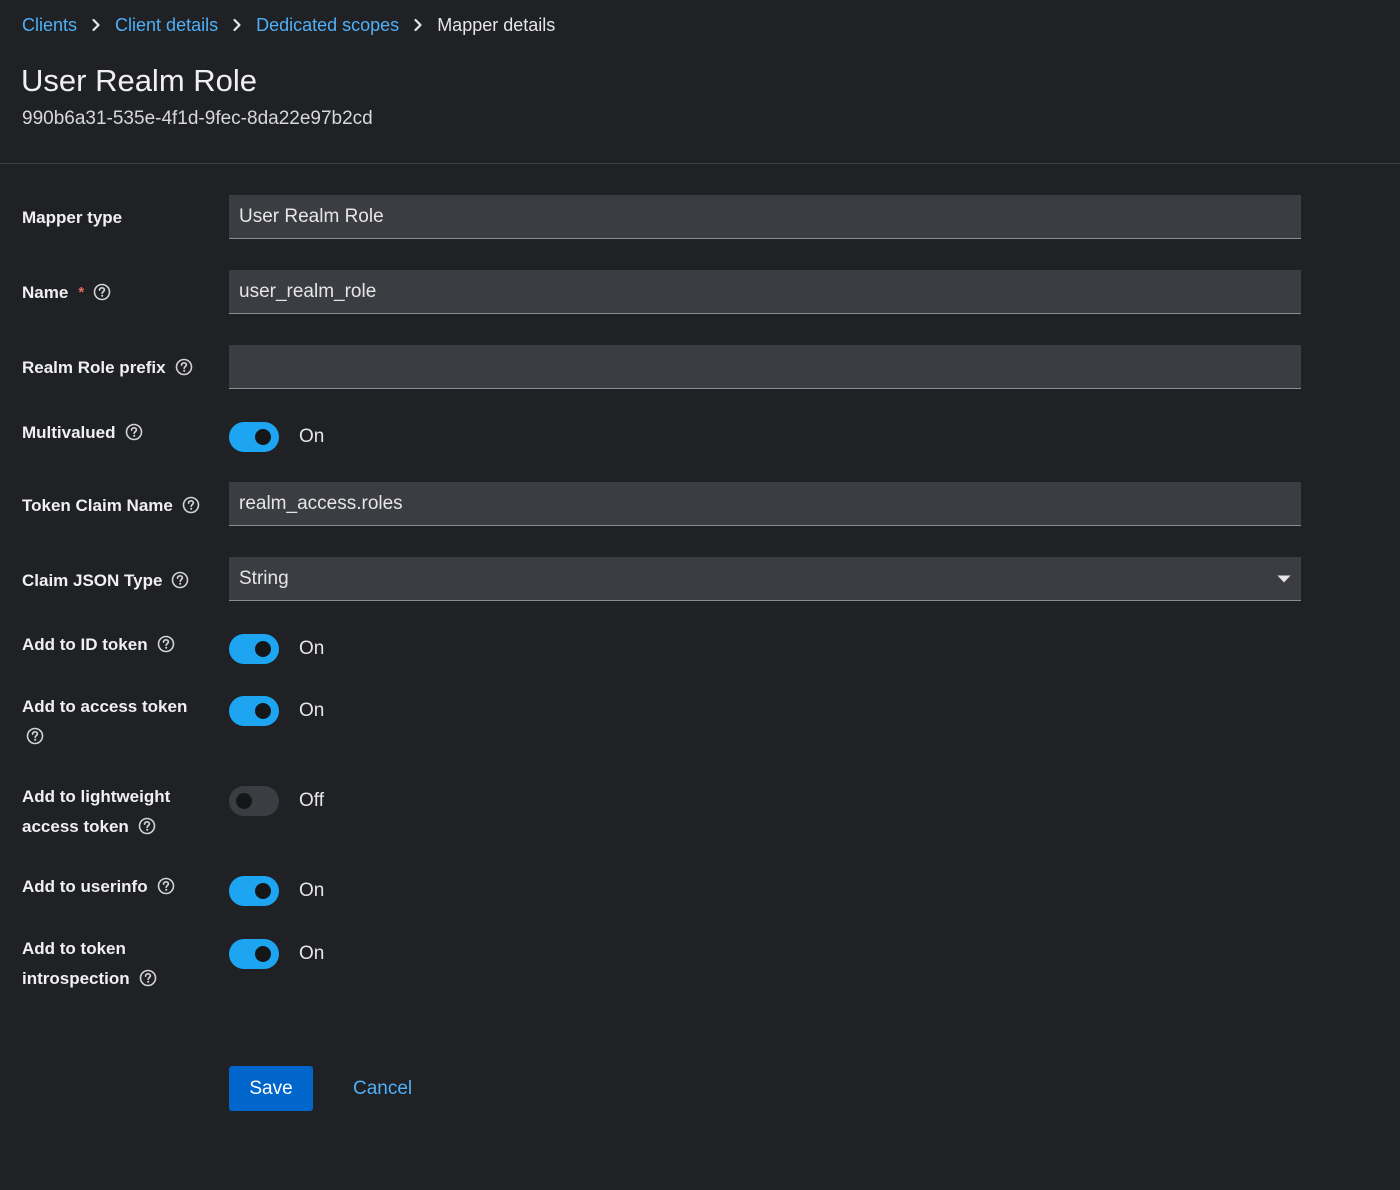 This screenshot has width=1400, height=1190. I want to click on claim-json-type-label: Claim JSON Type, so click(114, 581).